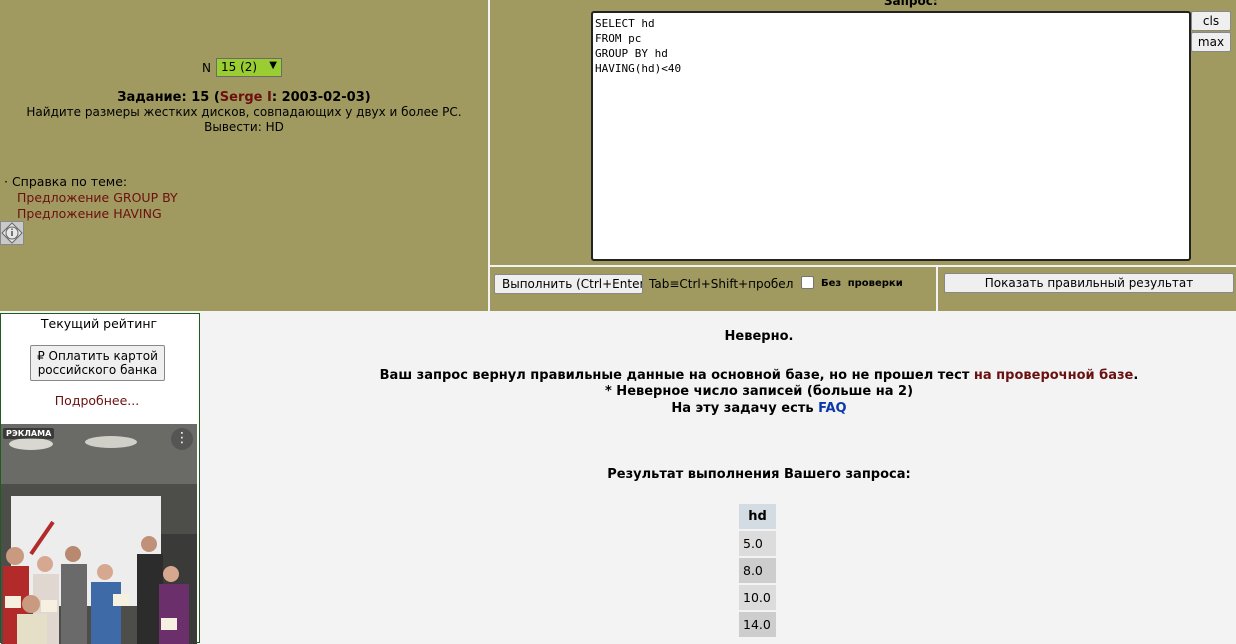  I want to click on n-label: N, so click(206, 67).